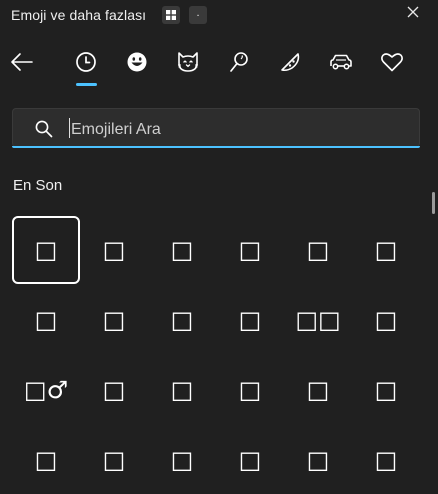 The height and width of the screenshot is (494, 438). I want to click on windows-key-hint, so click(171, 15).